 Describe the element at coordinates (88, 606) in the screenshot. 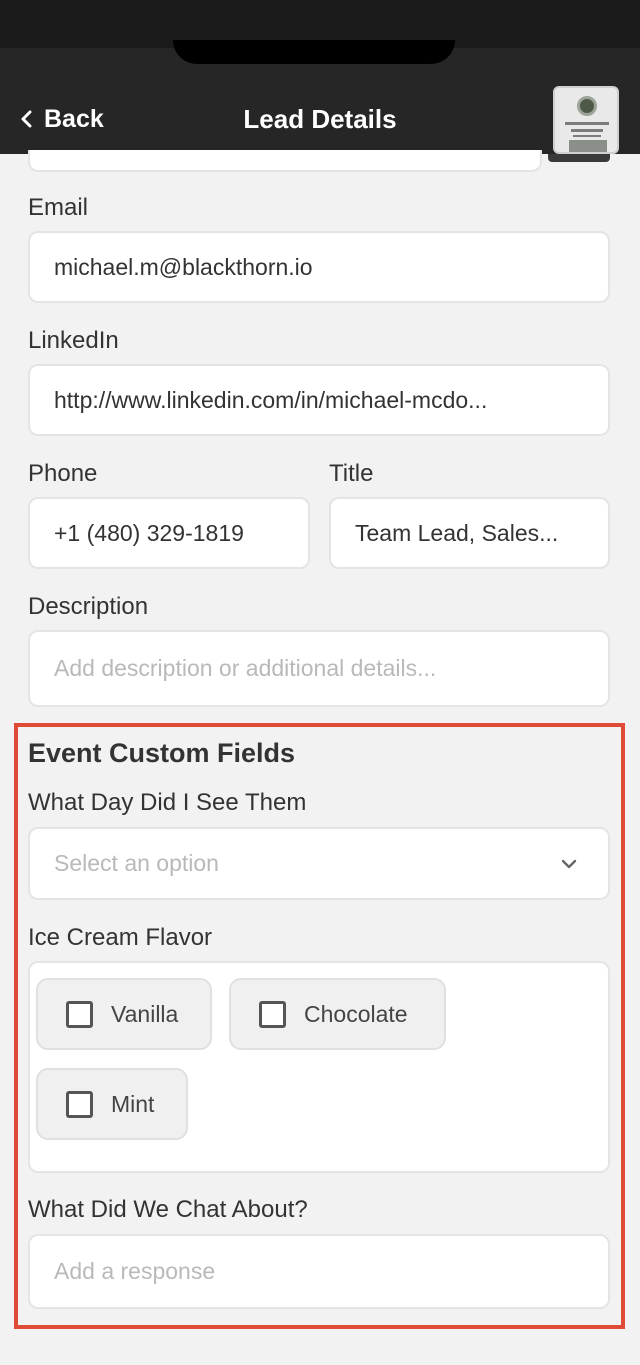

I see `description-label: Description` at that location.